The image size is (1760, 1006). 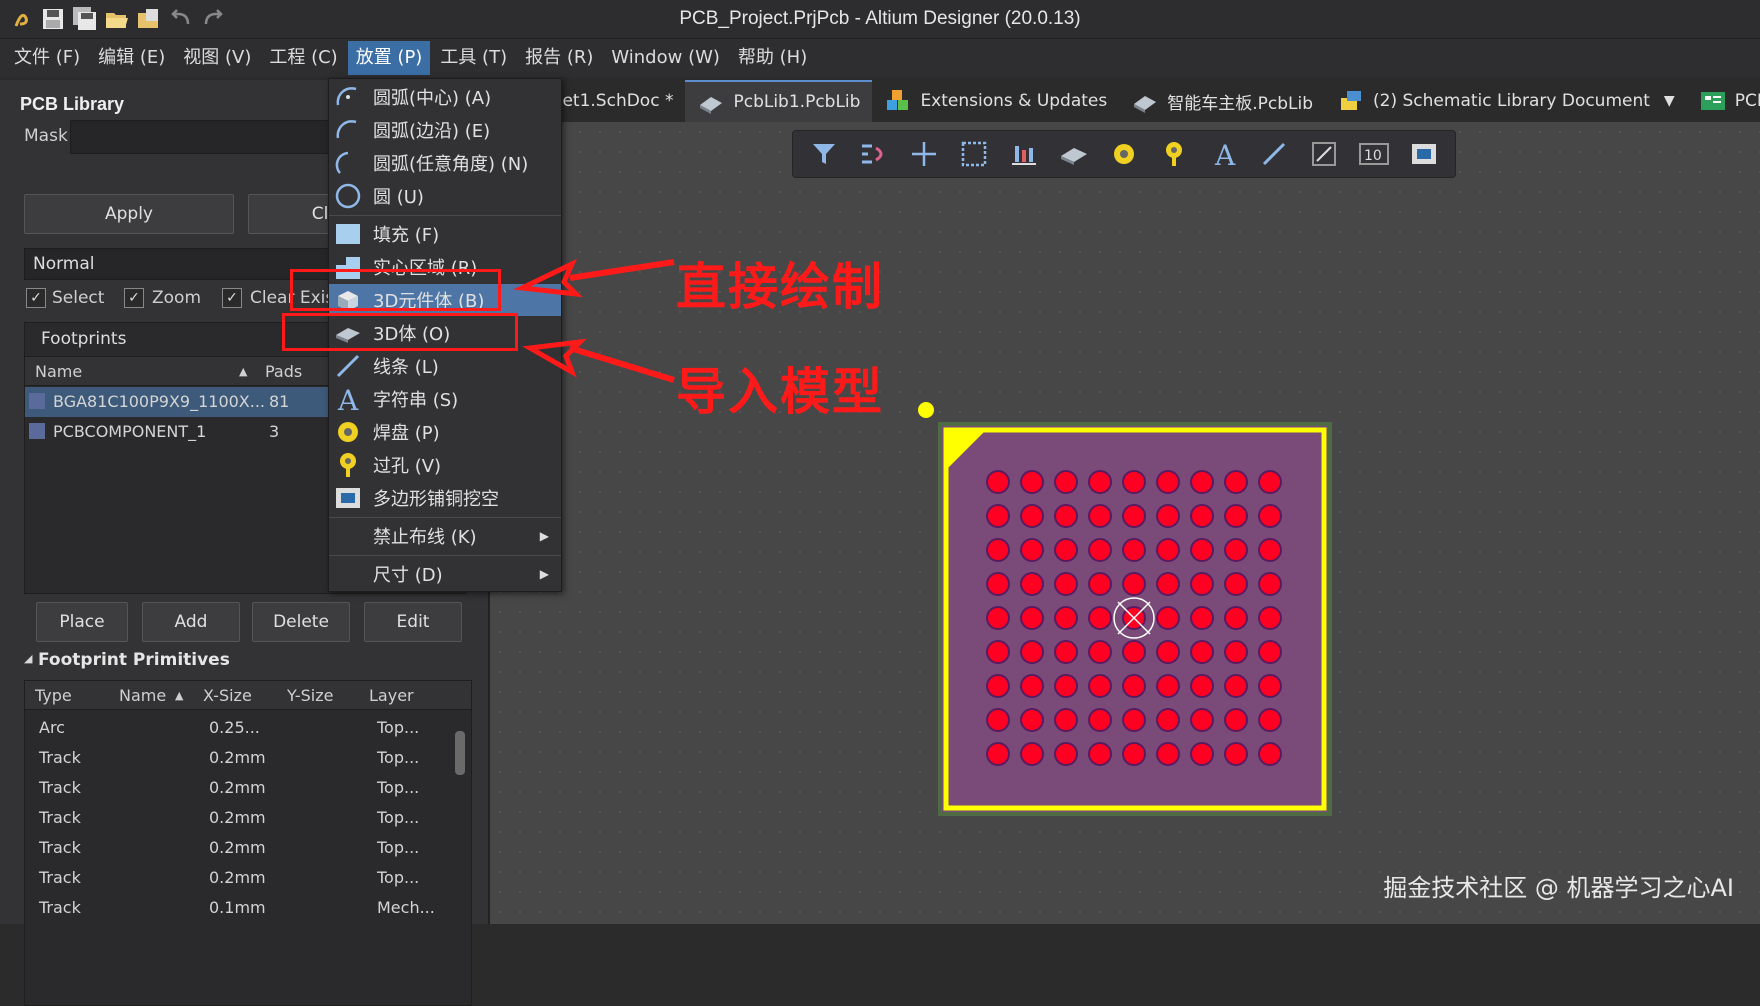 What do you see at coordinates (131, 58) in the screenshot?
I see `menu-edit: 编辑 (E)` at bounding box center [131, 58].